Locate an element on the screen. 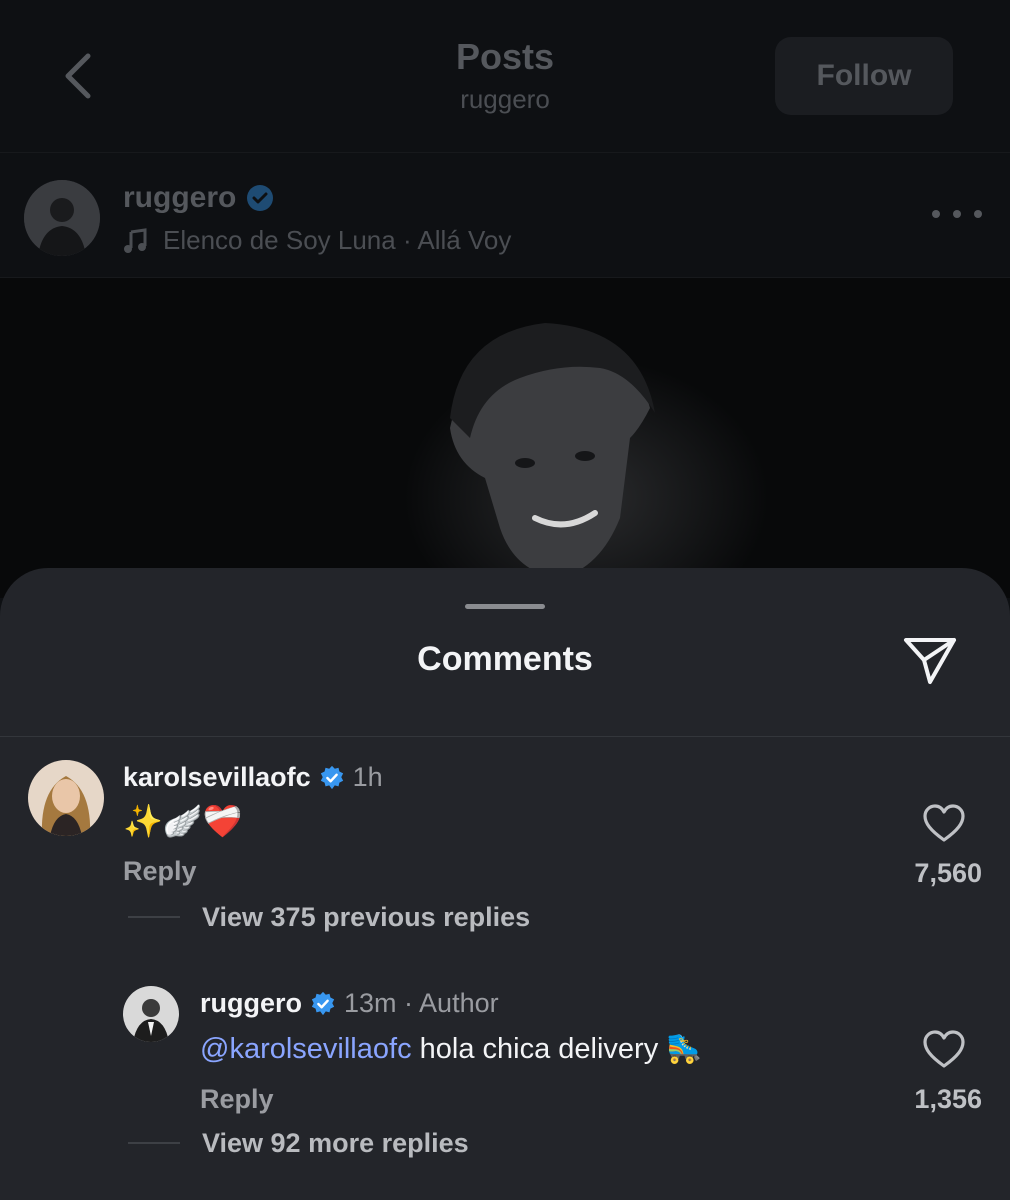 Image resolution: width=1010 pixels, height=1200 pixels. follow-button: Follow is located at coordinates (864, 76).